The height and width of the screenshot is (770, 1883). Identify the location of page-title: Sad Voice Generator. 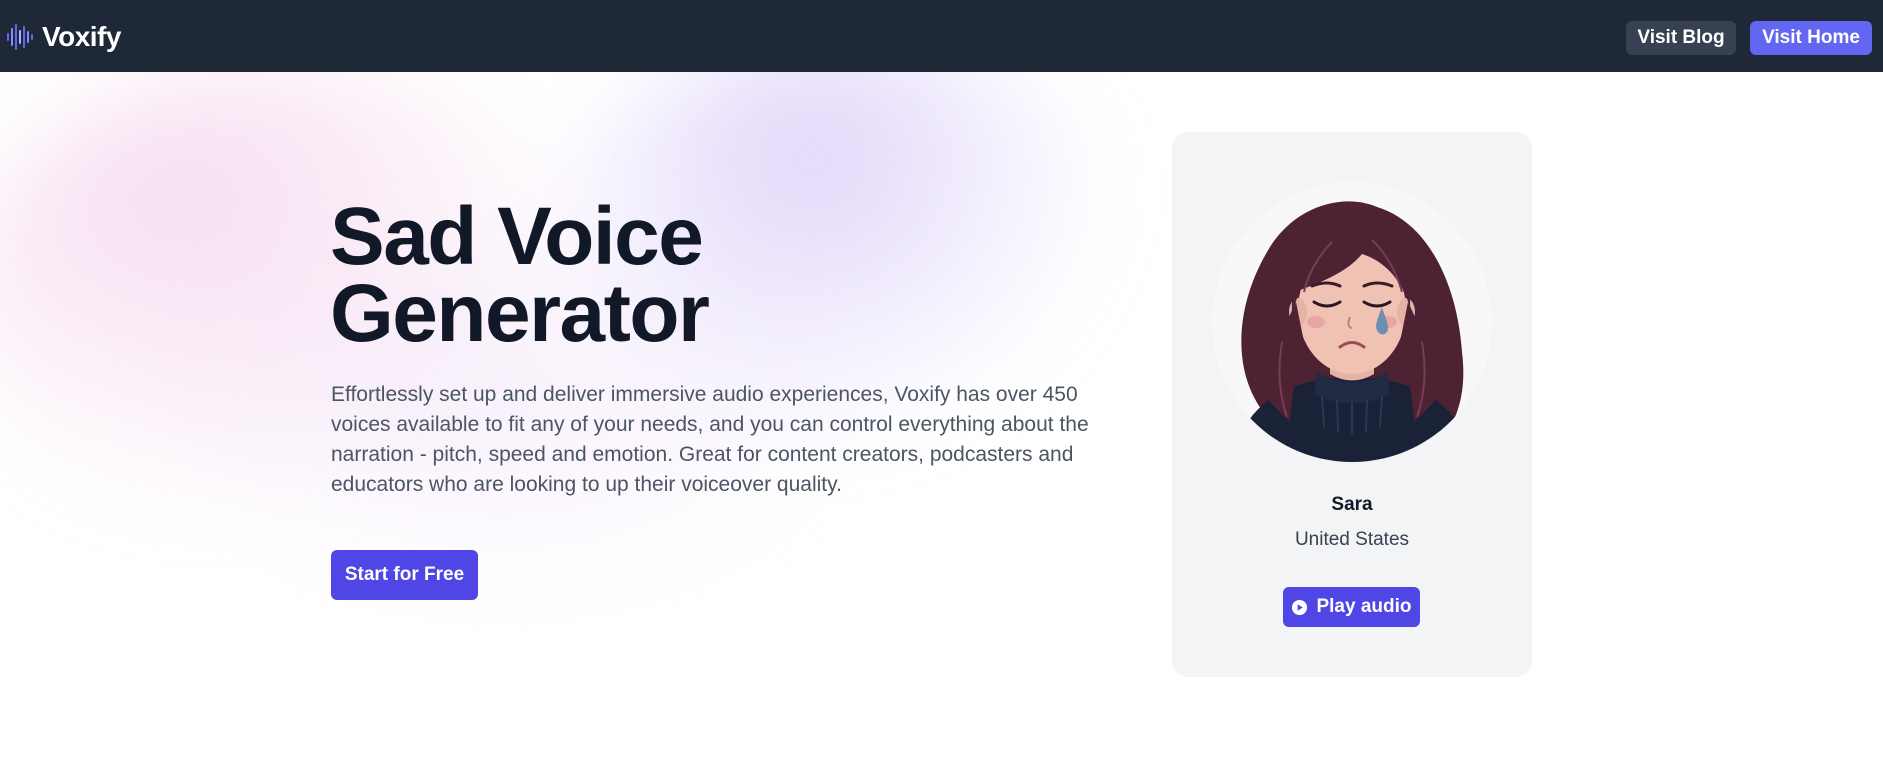
(650, 275).